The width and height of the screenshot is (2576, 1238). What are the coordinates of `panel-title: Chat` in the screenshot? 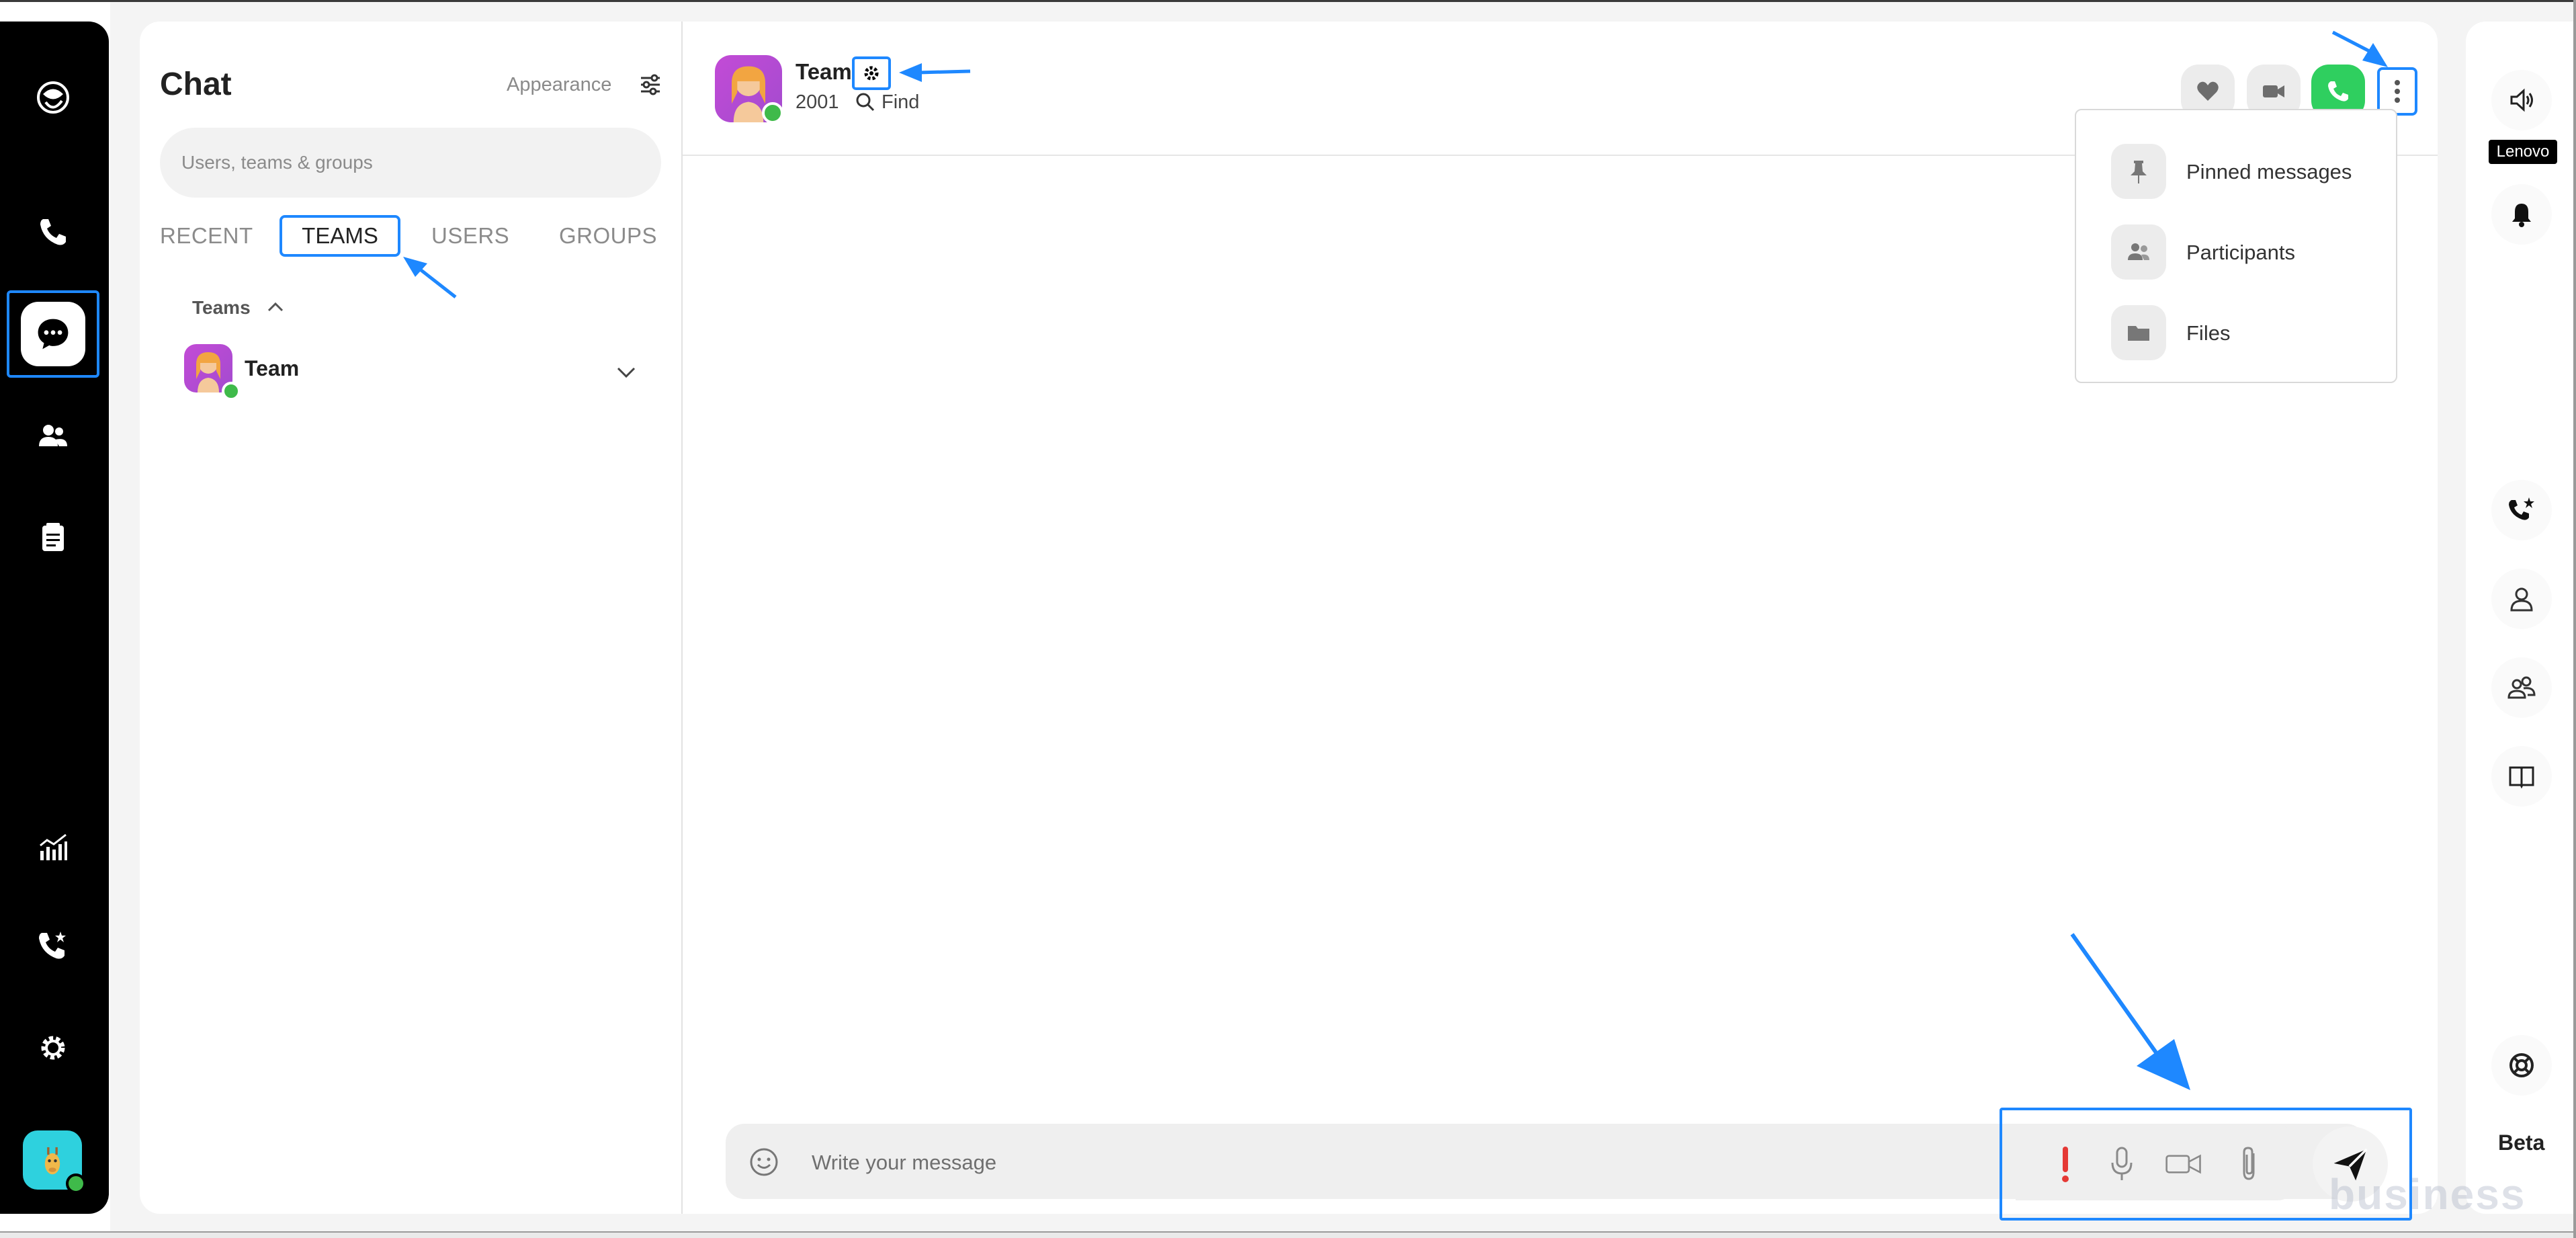 It's located at (196, 84).